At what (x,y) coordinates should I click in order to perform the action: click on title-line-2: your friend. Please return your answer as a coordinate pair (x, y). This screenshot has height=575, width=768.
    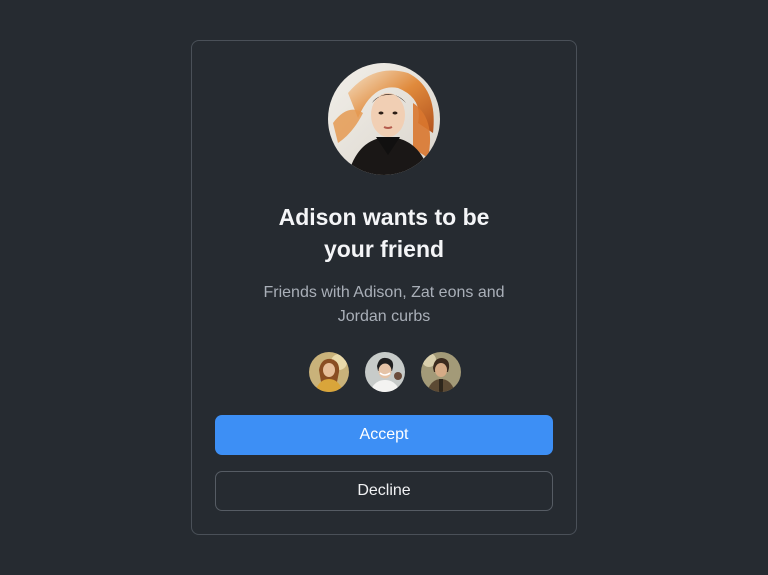
    Looking at the image, I should click on (384, 249).